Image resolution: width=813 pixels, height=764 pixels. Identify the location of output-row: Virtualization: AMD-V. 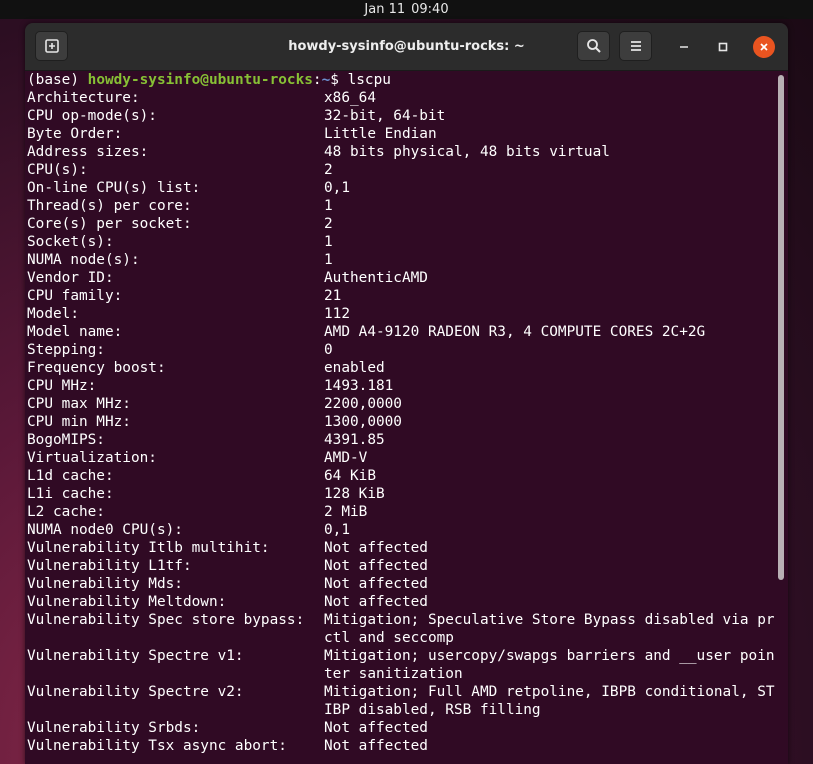
(407, 458).